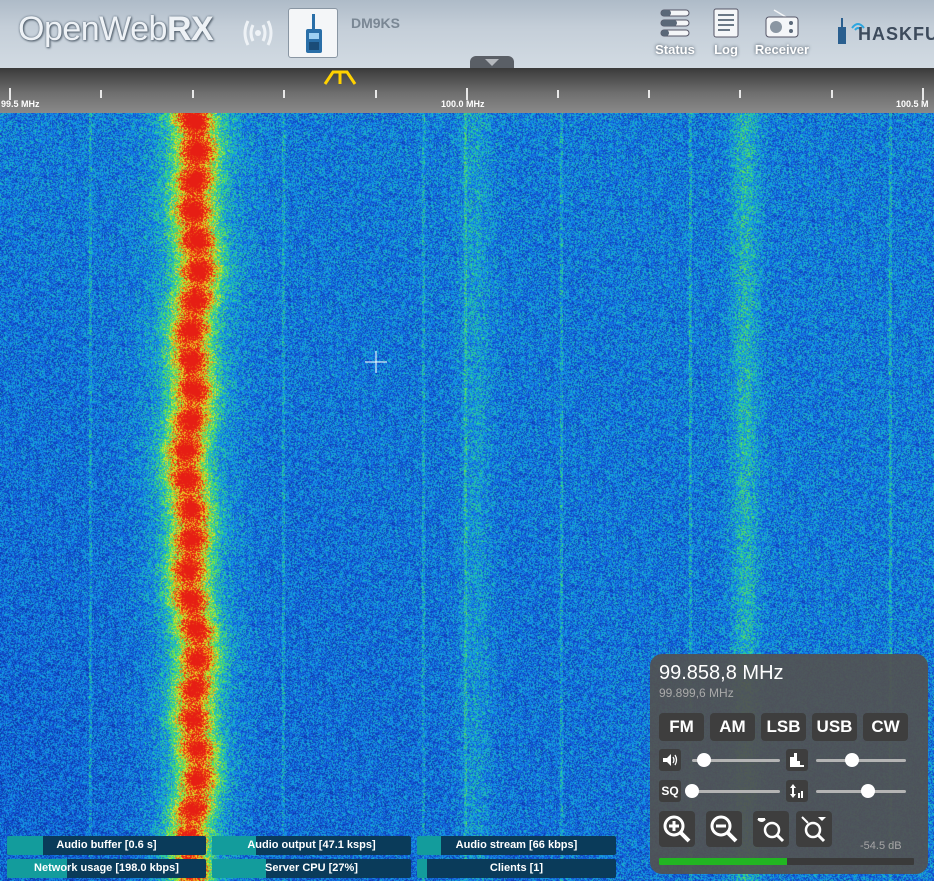 The width and height of the screenshot is (934, 881). I want to click on noise-reduction-button, so click(797, 760).